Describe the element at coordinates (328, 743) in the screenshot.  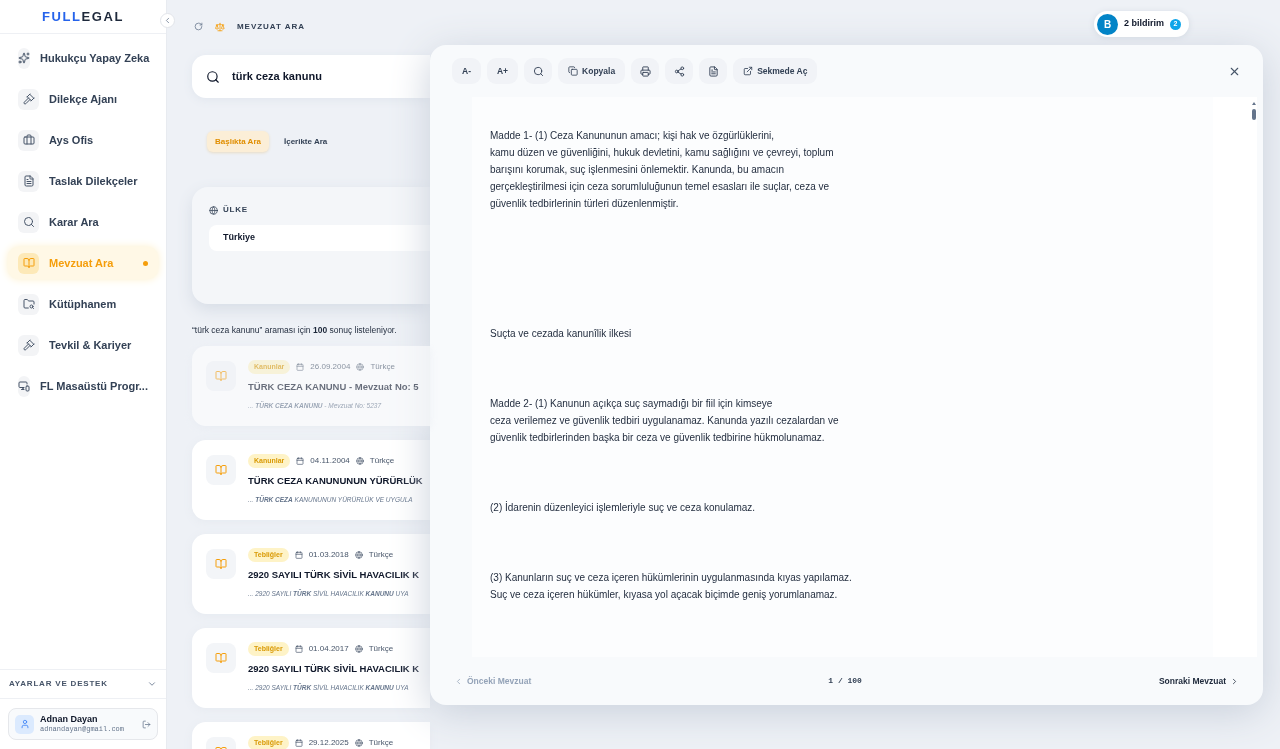
I see `date-text: 29.12.2025` at that location.